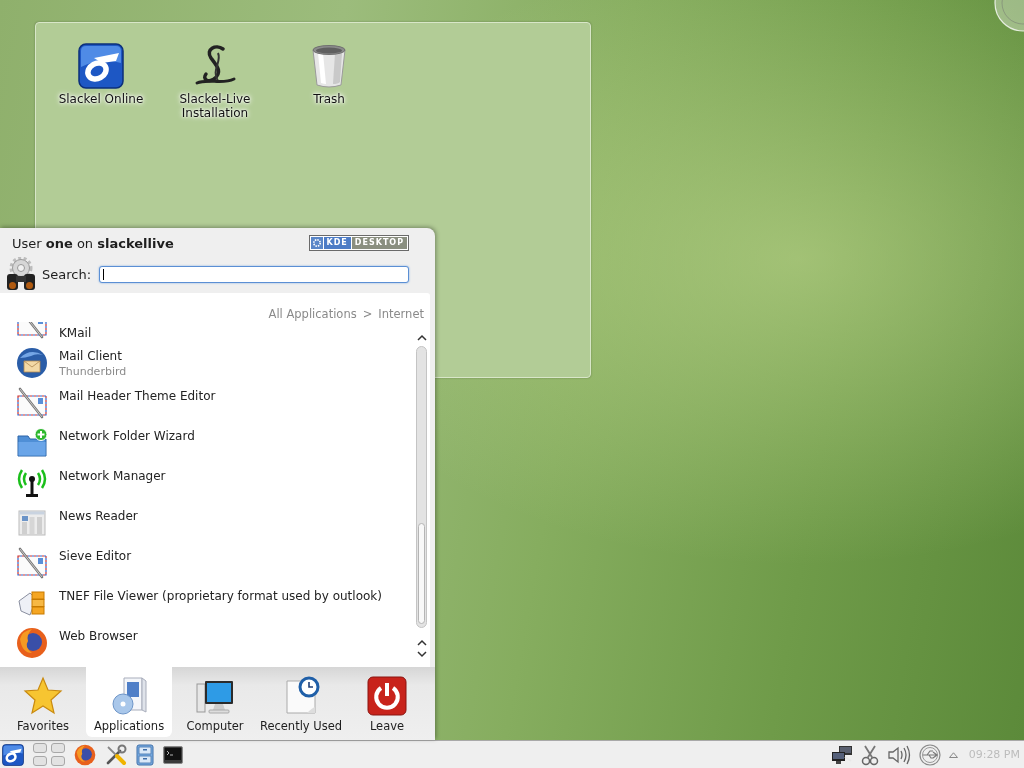  What do you see at coordinates (93, 243) in the screenshot?
I see `user-greeting: User one on slackellive` at bounding box center [93, 243].